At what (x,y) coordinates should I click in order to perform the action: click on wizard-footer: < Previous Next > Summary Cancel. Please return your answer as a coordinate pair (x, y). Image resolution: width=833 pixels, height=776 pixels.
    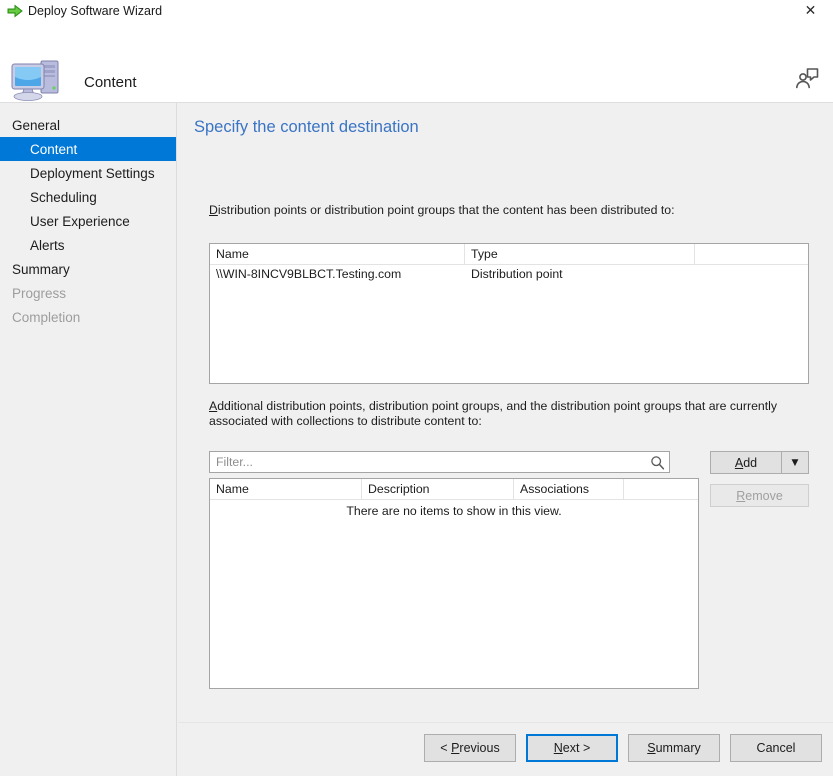
    Looking at the image, I should click on (505, 749).